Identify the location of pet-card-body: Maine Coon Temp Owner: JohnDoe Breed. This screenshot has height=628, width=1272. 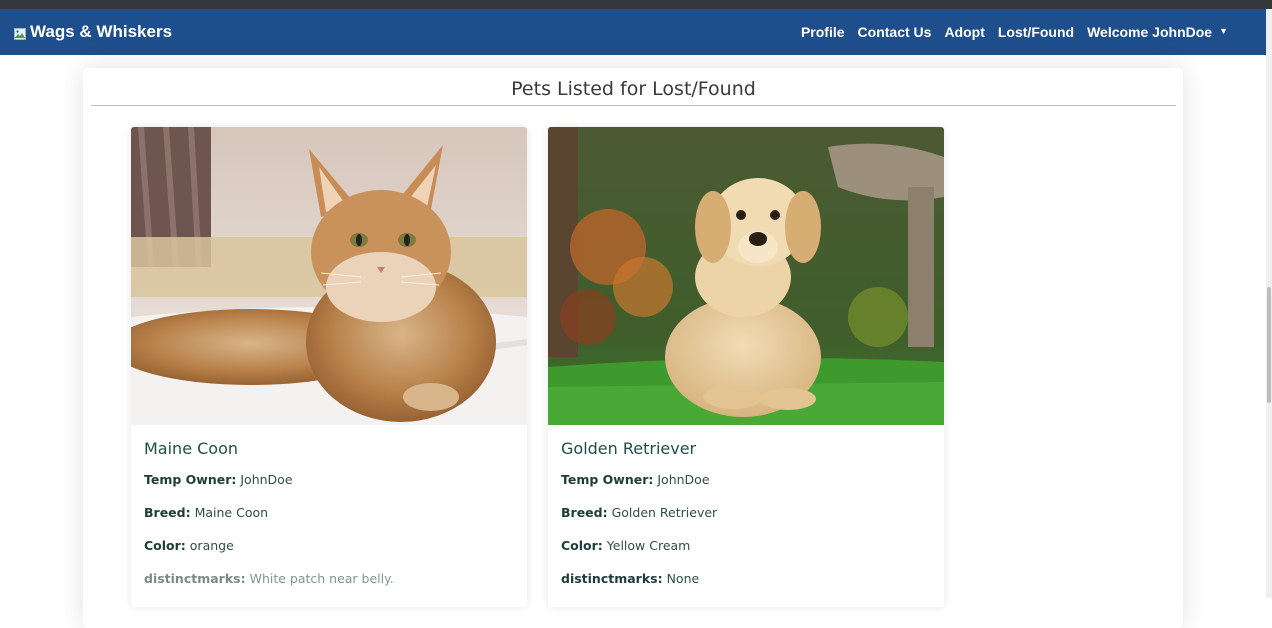
(329, 505).